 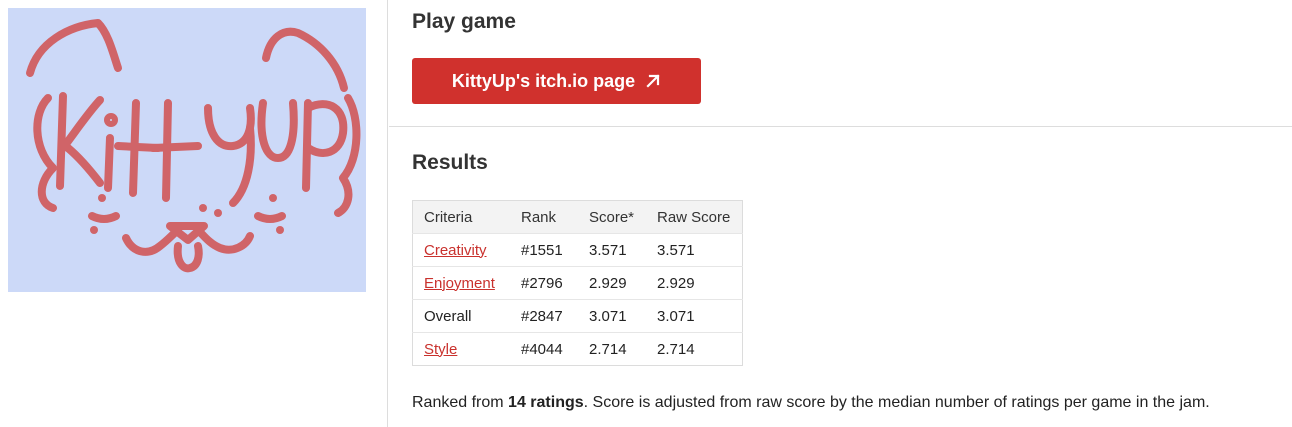 What do you see at coordinates (612, 250) in the screenshot?
I see `score-cell: 3.571` at bounding box center [612, 250].